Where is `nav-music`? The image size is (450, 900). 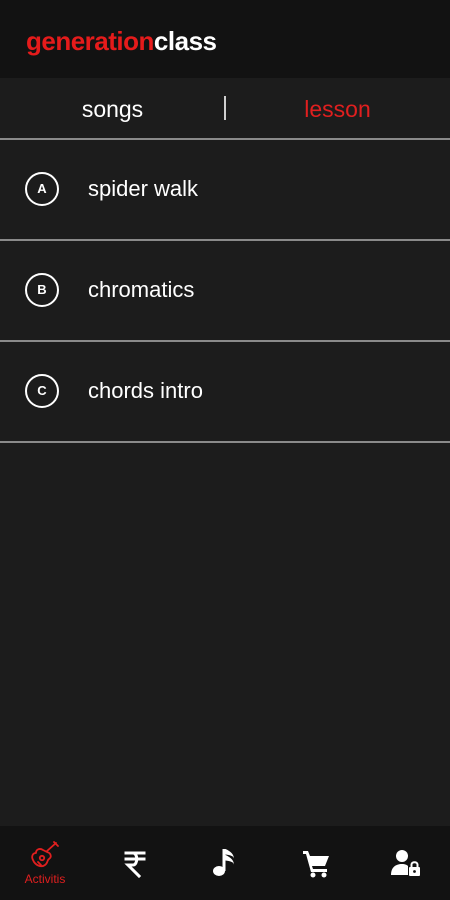 nav-music is located at coordinates (225, 863).